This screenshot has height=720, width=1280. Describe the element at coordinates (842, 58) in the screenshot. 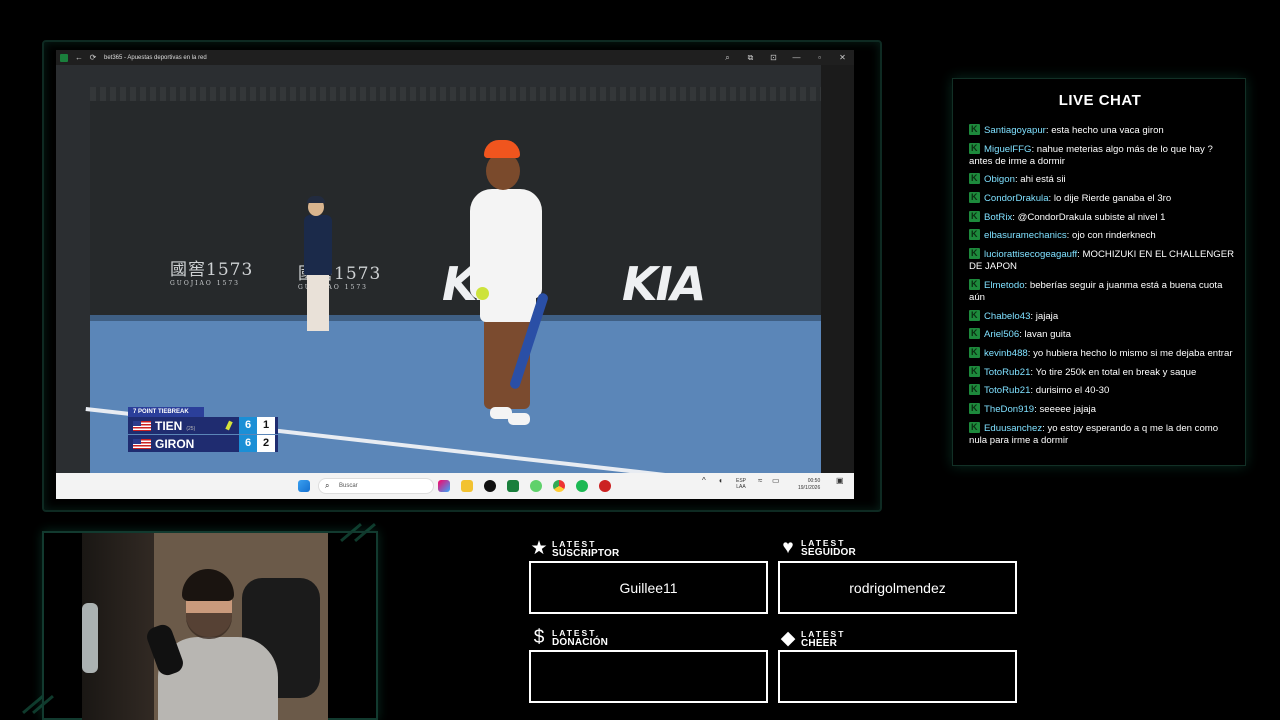

I see `close-button: ✕` at that location.